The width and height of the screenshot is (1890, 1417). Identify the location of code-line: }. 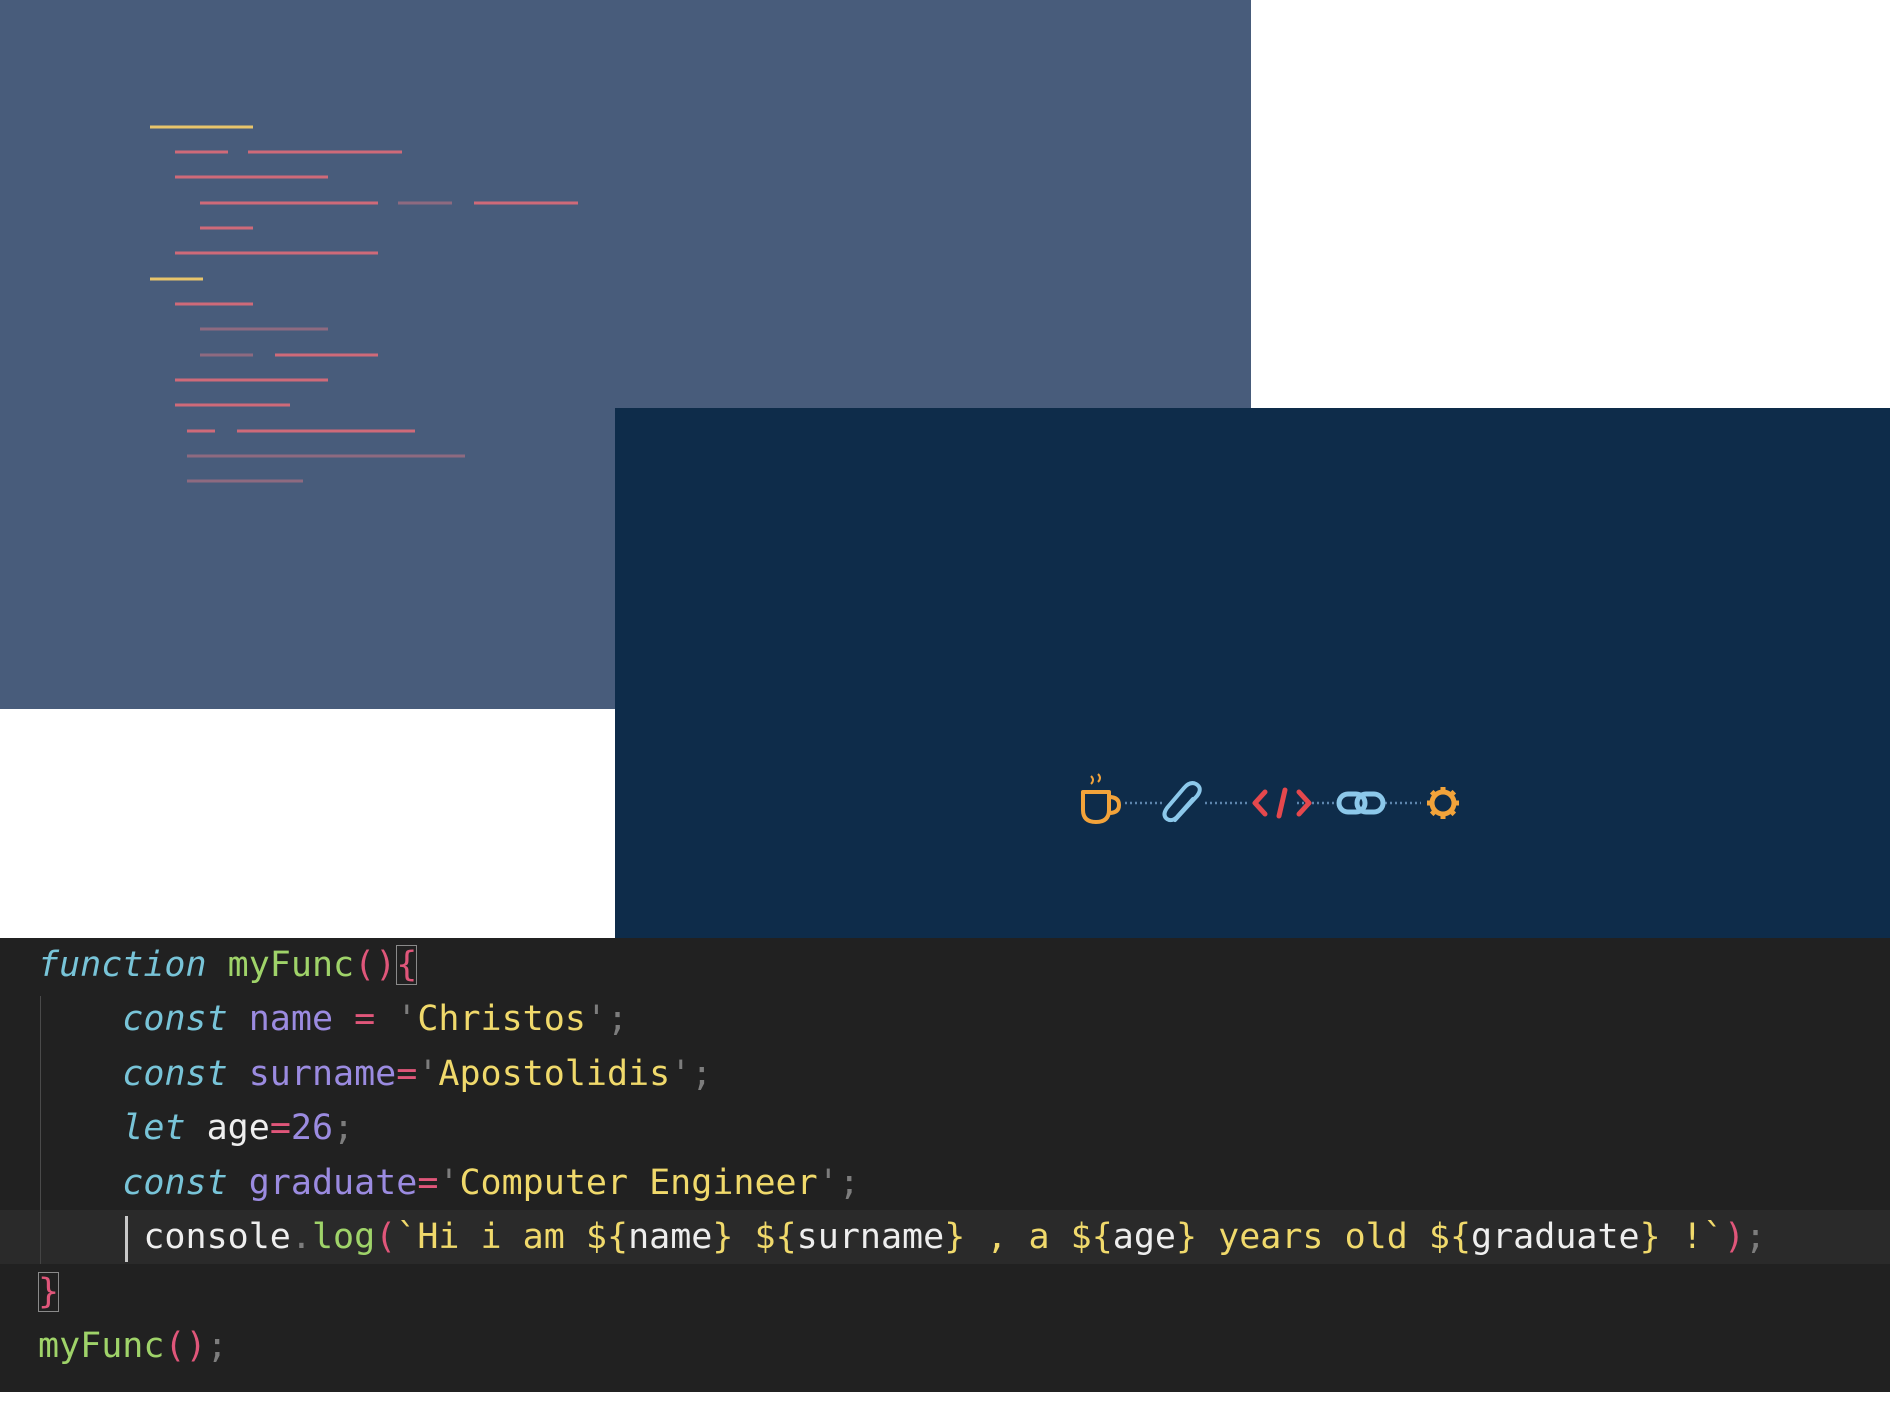
(49, 1292).